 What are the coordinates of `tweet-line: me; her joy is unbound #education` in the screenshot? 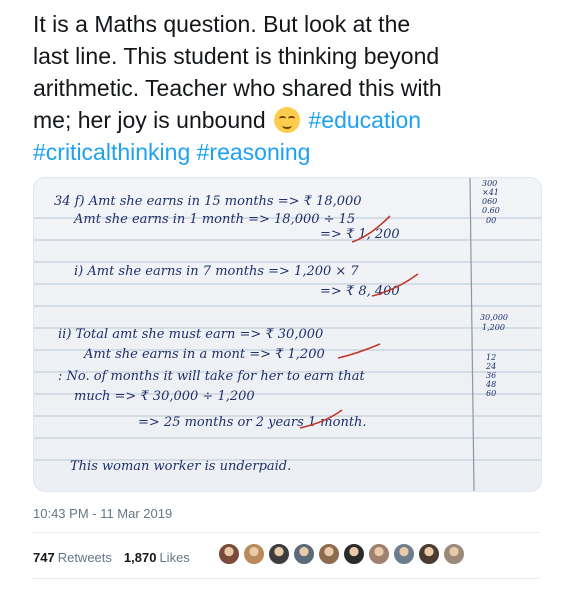 It's located at (293, 120).